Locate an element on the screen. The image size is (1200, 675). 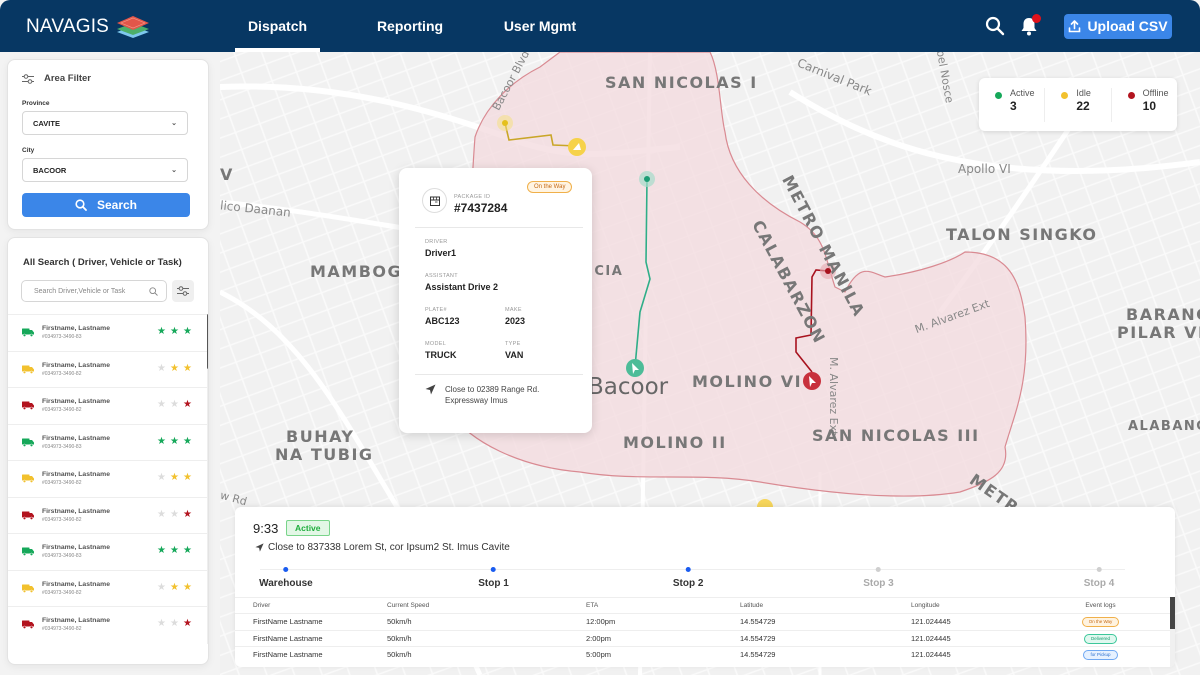
cell-event: Delivered is located at coordinates (1100, 638).